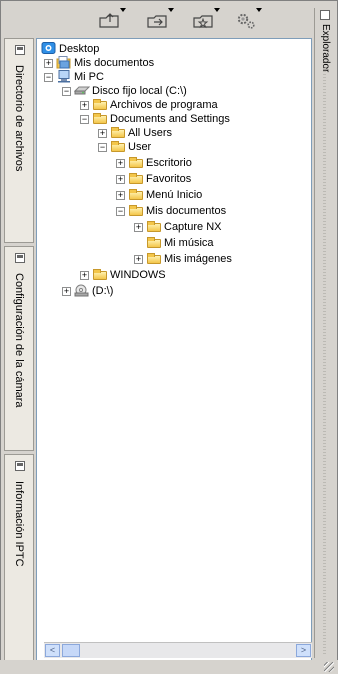 Image resolution: width=338 pixels, height=674 pixels. What do you see at coordinates (325, 48) in the screenshot?
I see `right-panel-label: Explorador` at bounding box center [325, 48].